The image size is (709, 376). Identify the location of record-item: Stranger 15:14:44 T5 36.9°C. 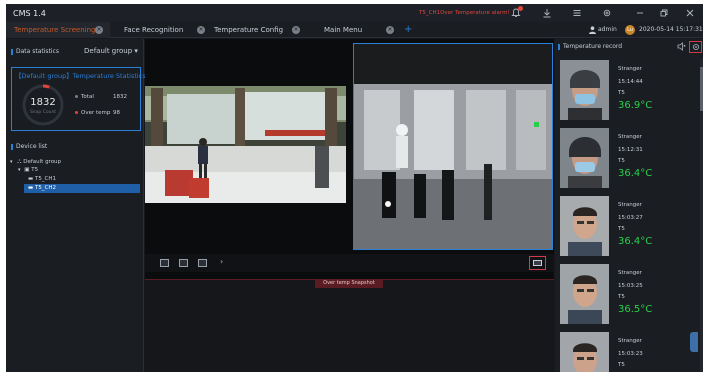
(630, 90).